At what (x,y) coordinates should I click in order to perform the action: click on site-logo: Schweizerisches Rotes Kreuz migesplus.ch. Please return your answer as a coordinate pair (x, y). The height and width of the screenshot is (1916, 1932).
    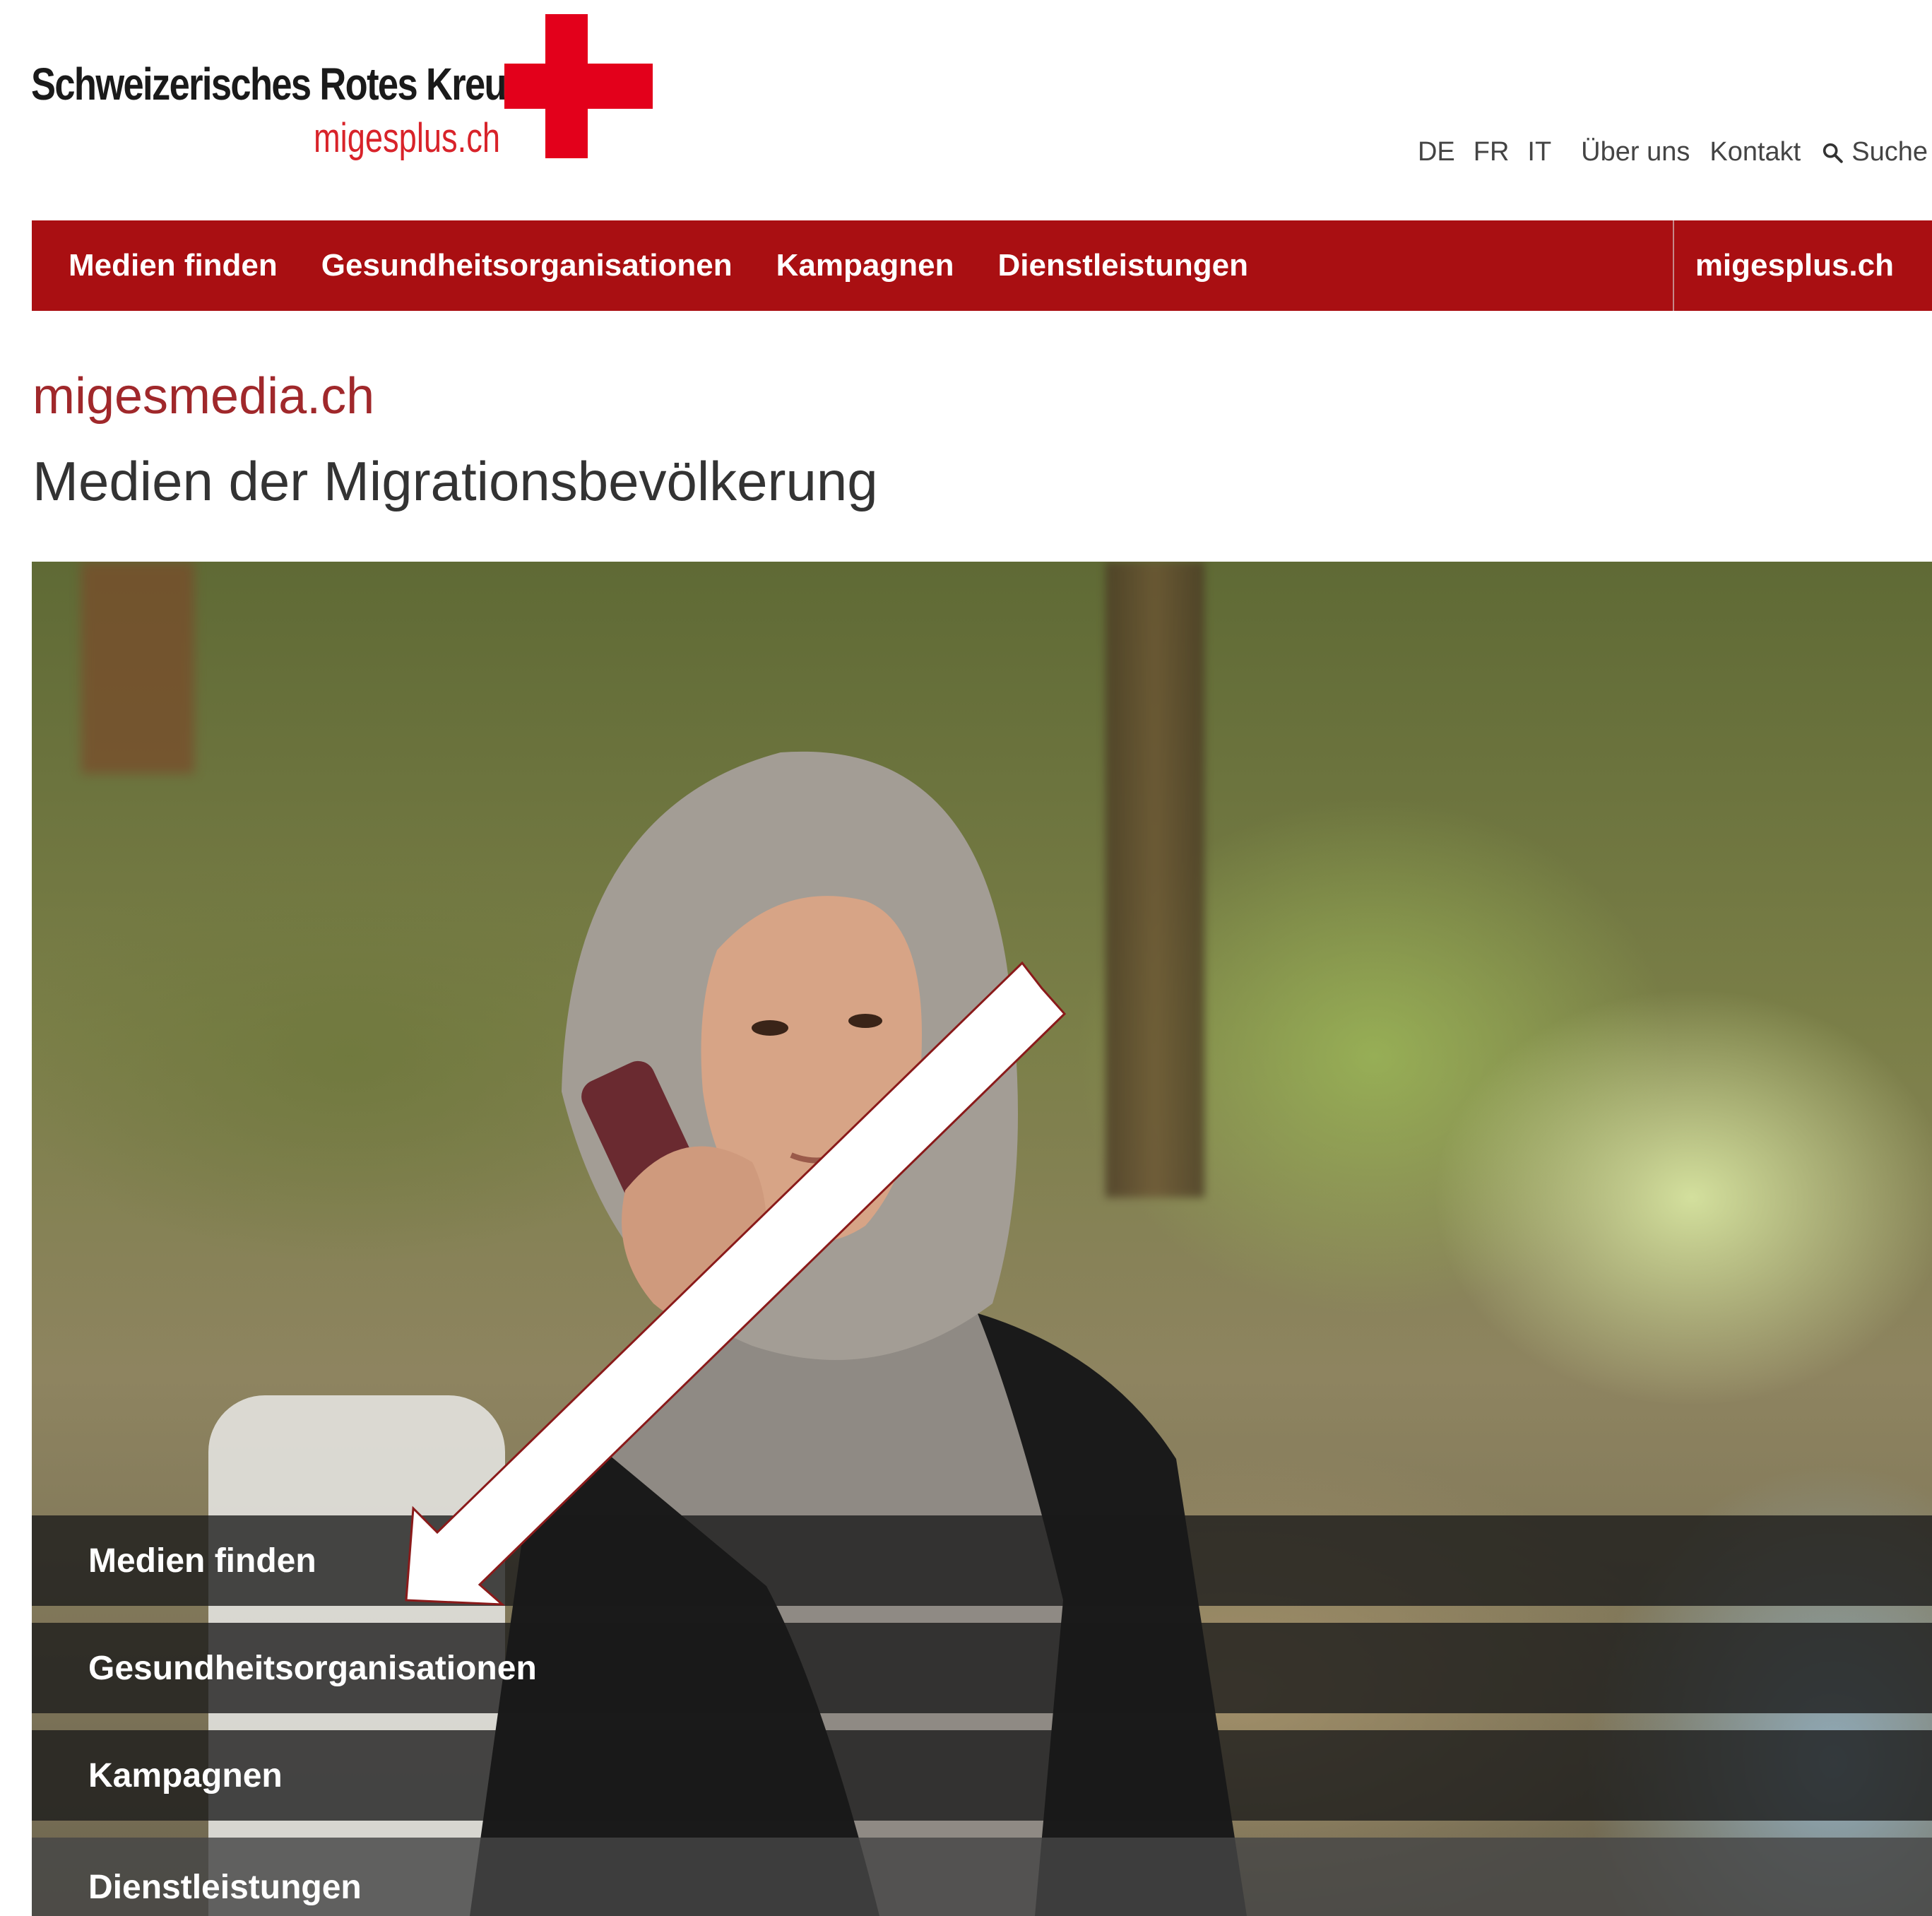
    Looking at the image, I should click on (342, 88).